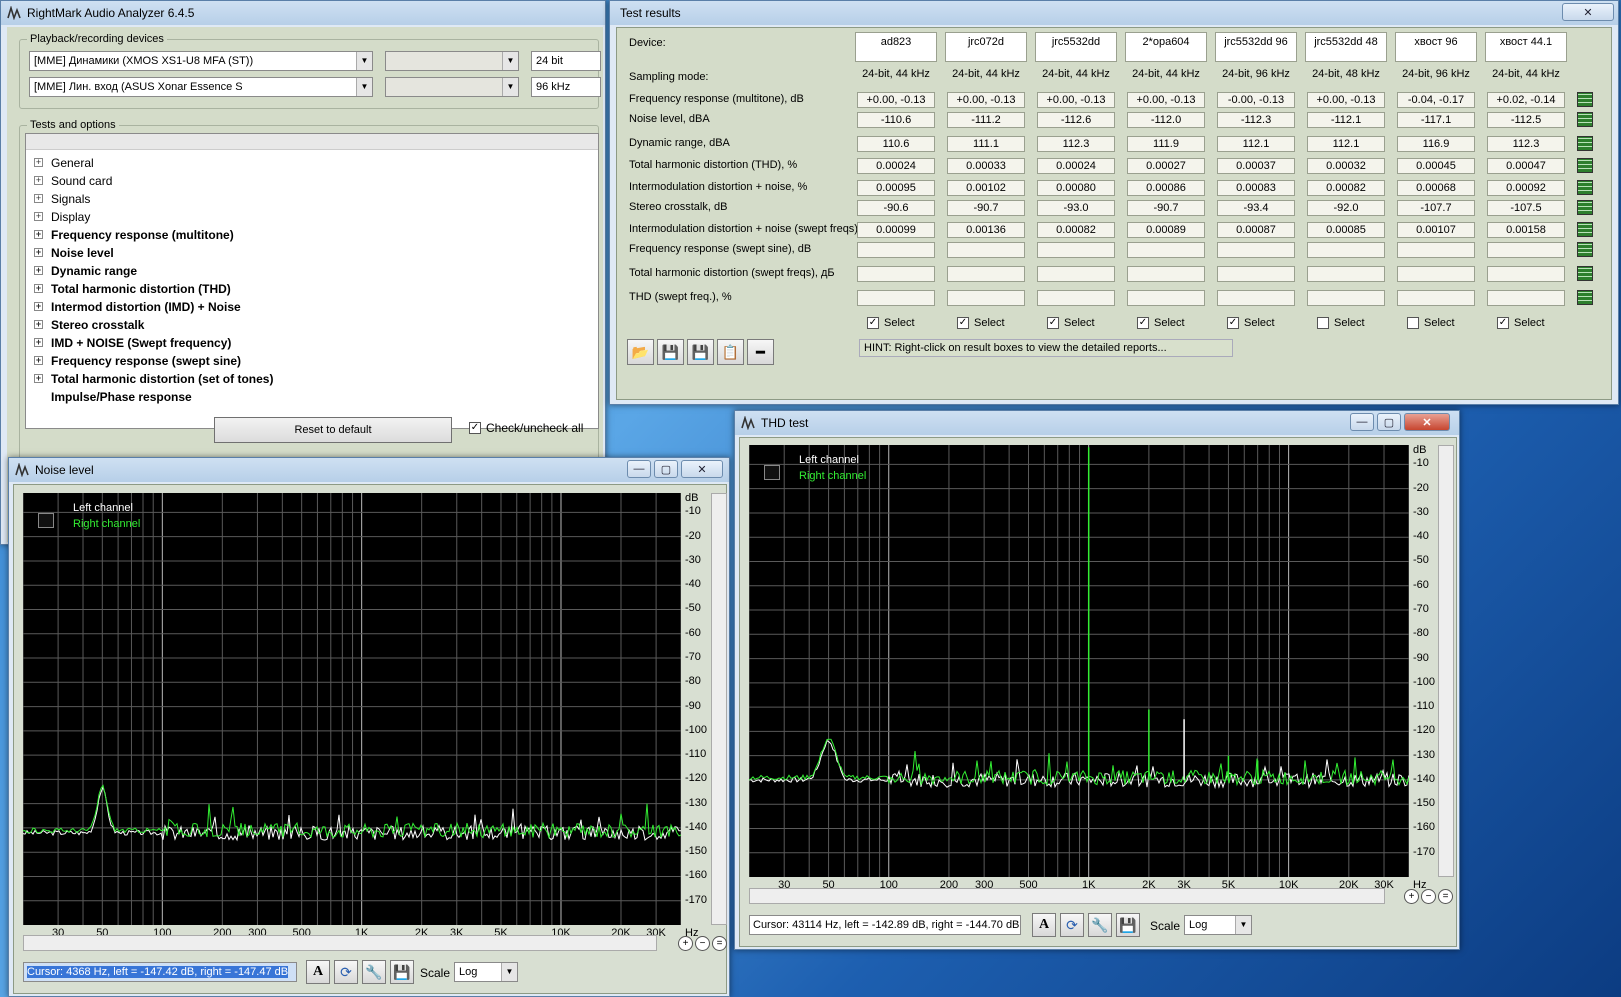 This screenshot has width=1621, height=997. Describe the element at coordinates (526, 428) in the screenshot. I see `check-all-toggle: ✓ Check/uncheck all` at that location.